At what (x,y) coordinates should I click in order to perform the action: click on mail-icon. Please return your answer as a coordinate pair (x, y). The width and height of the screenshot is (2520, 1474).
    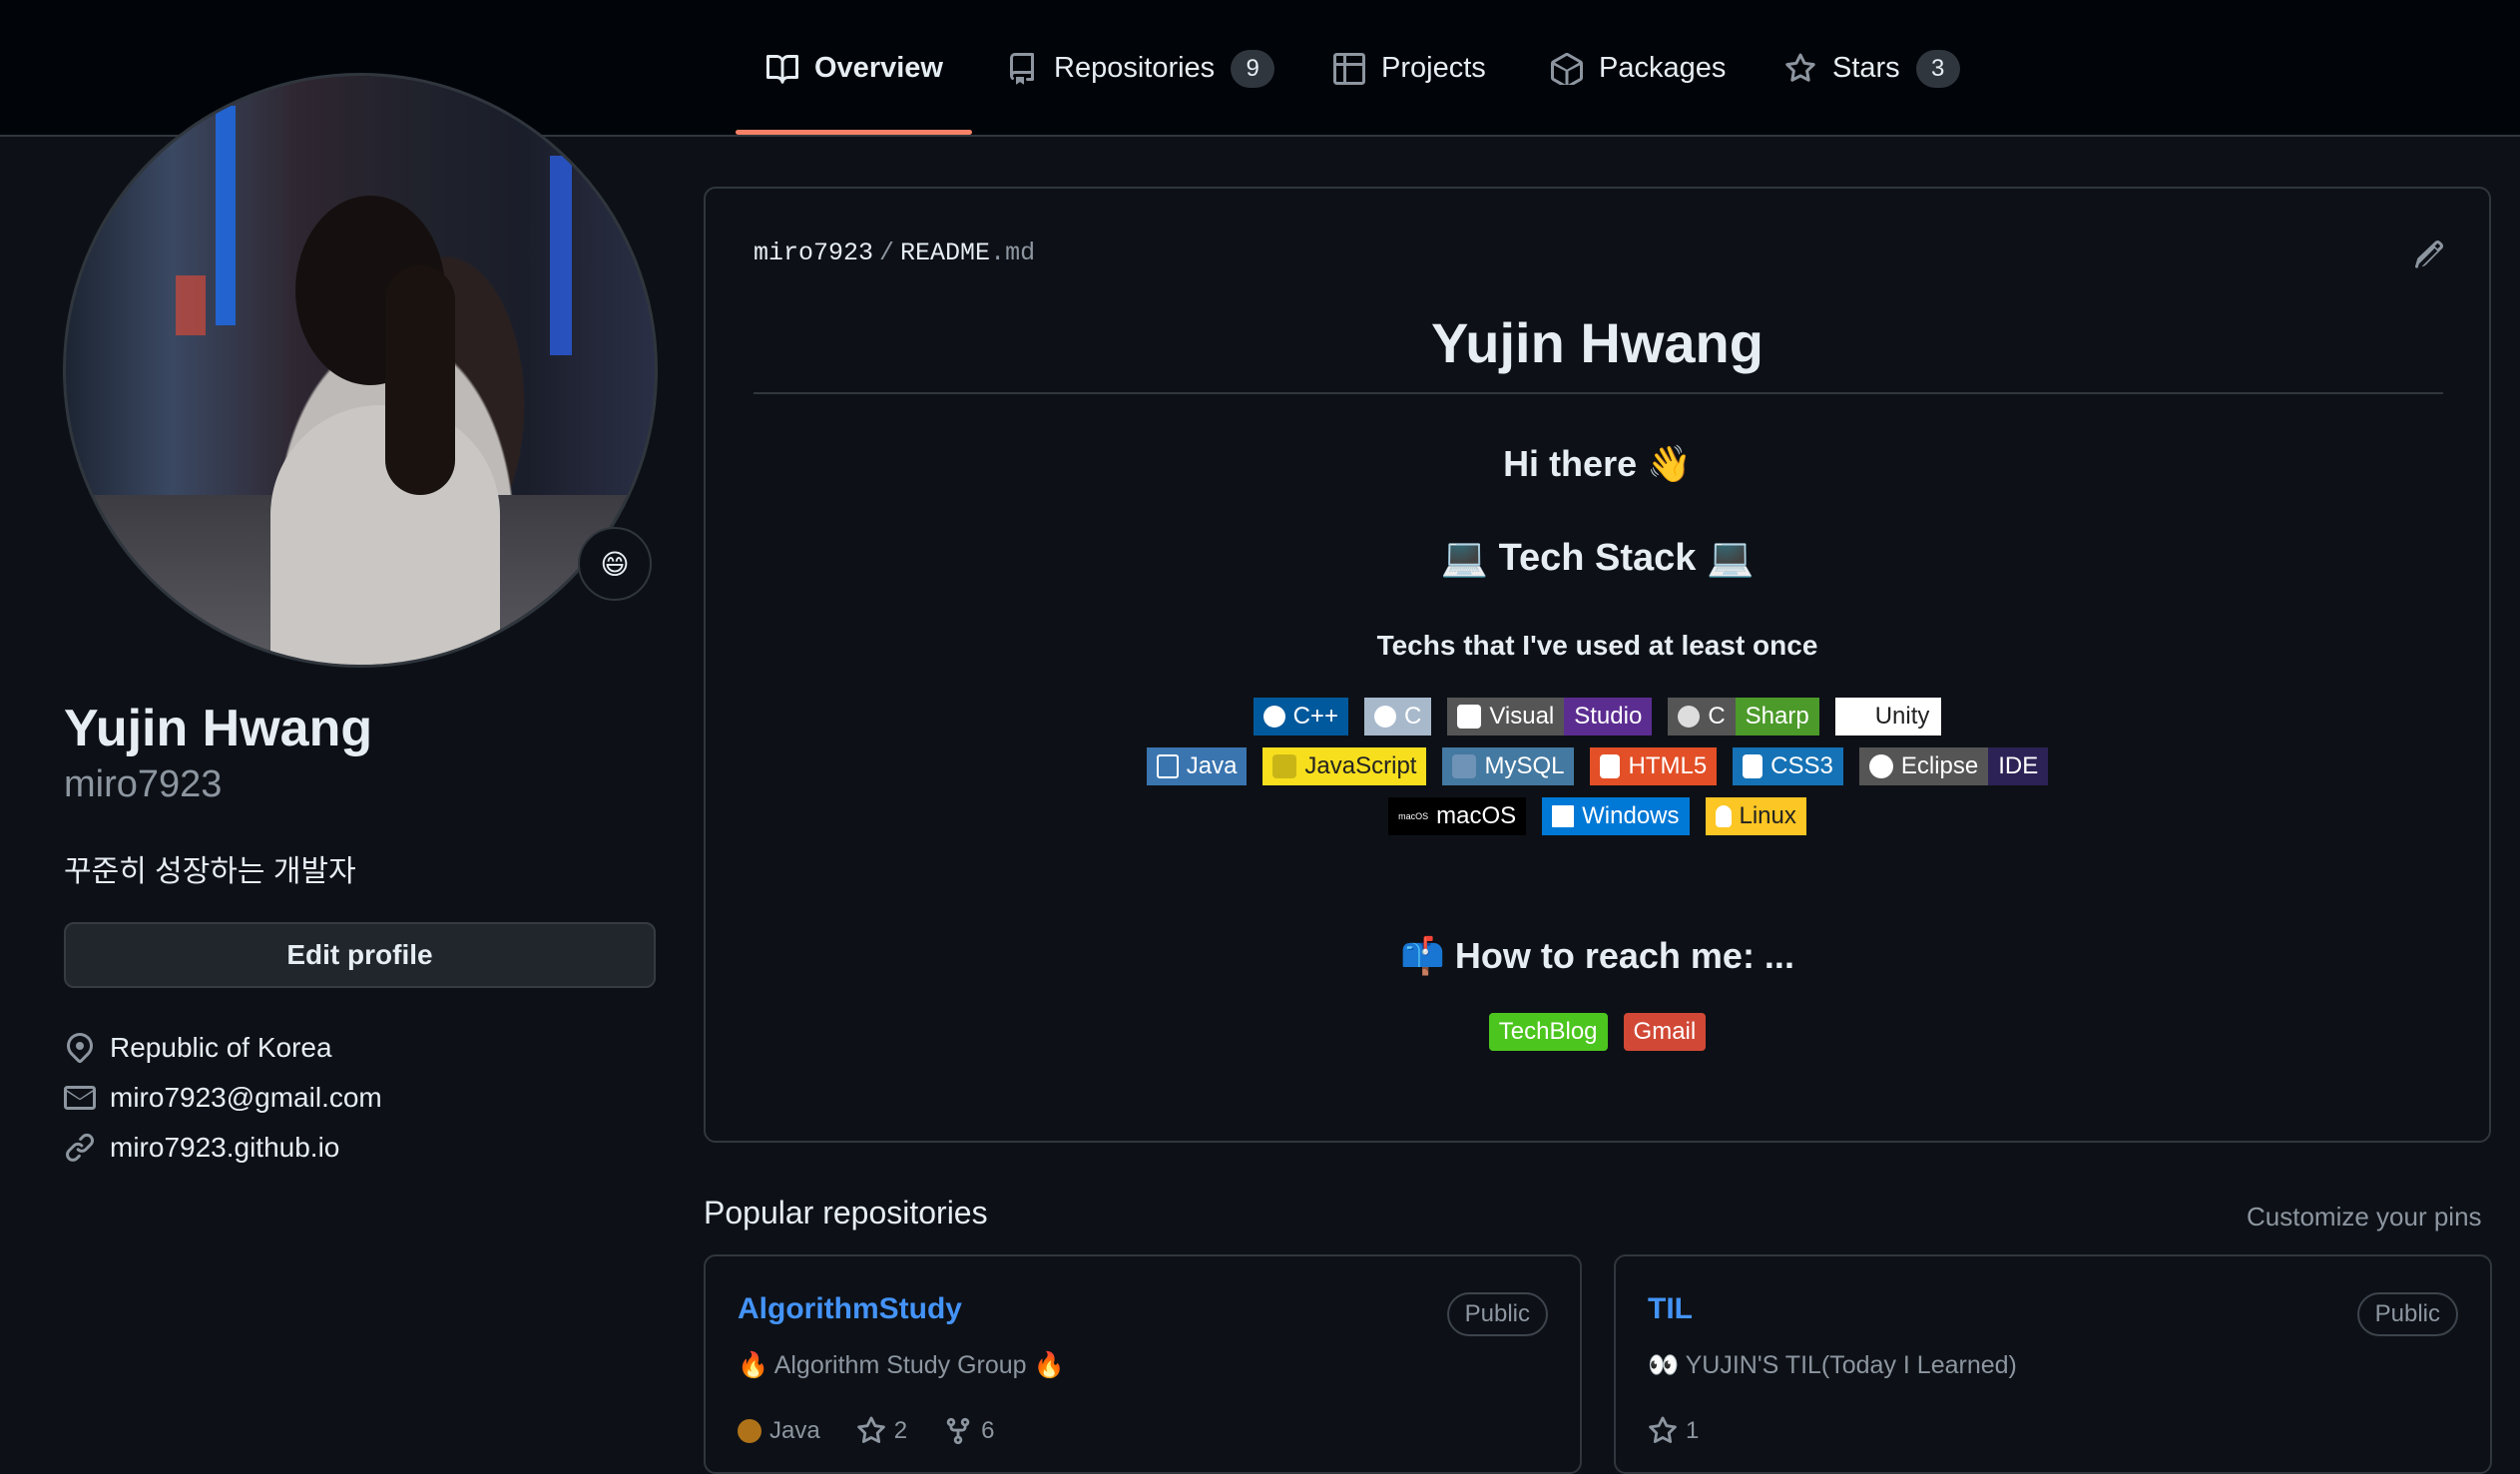
    Looking at the image, I should click on (80, 1098).